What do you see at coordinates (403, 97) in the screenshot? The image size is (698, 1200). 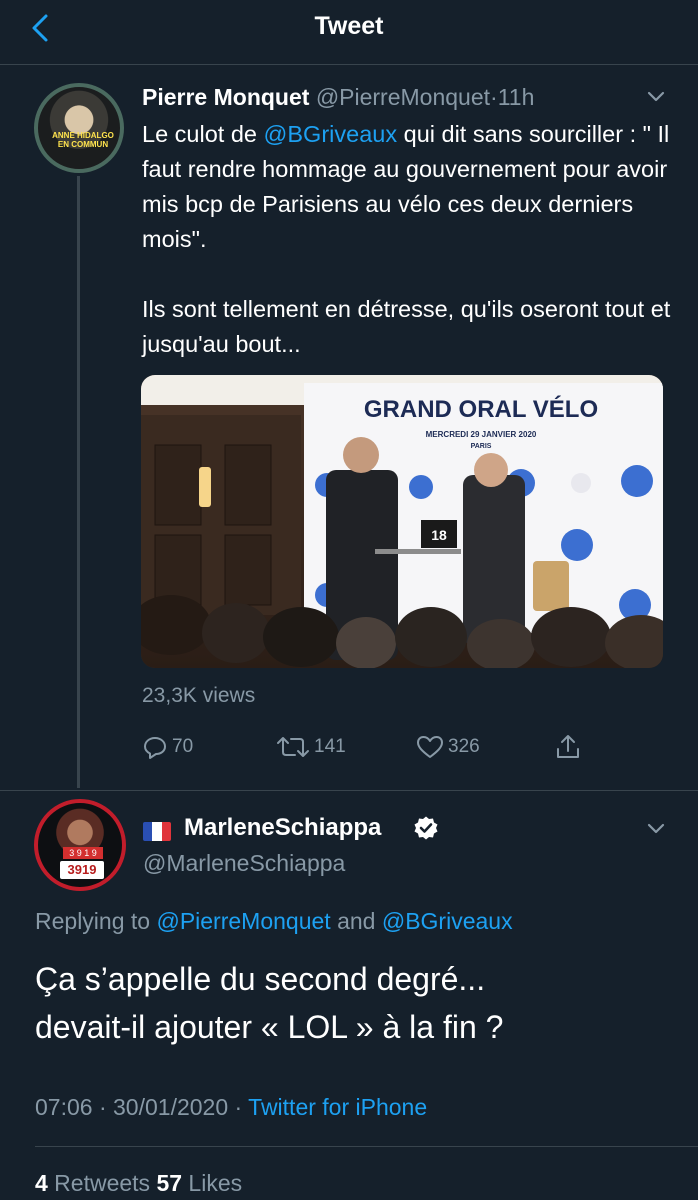 I see `author-handle: @PierreMonquet` at bounding box center [403, 97].